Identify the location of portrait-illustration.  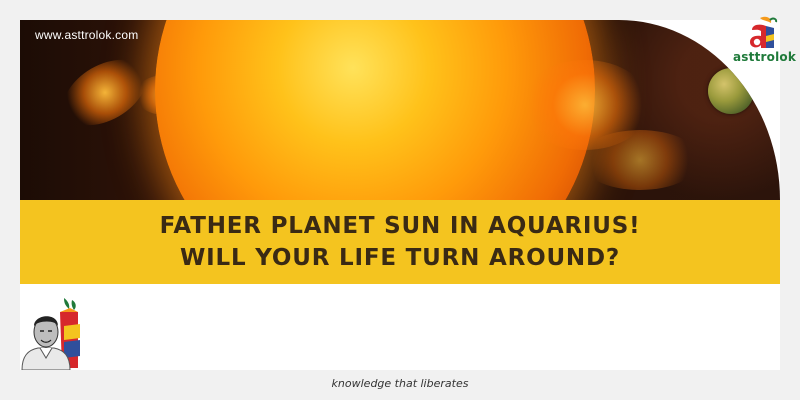
(50, 334).